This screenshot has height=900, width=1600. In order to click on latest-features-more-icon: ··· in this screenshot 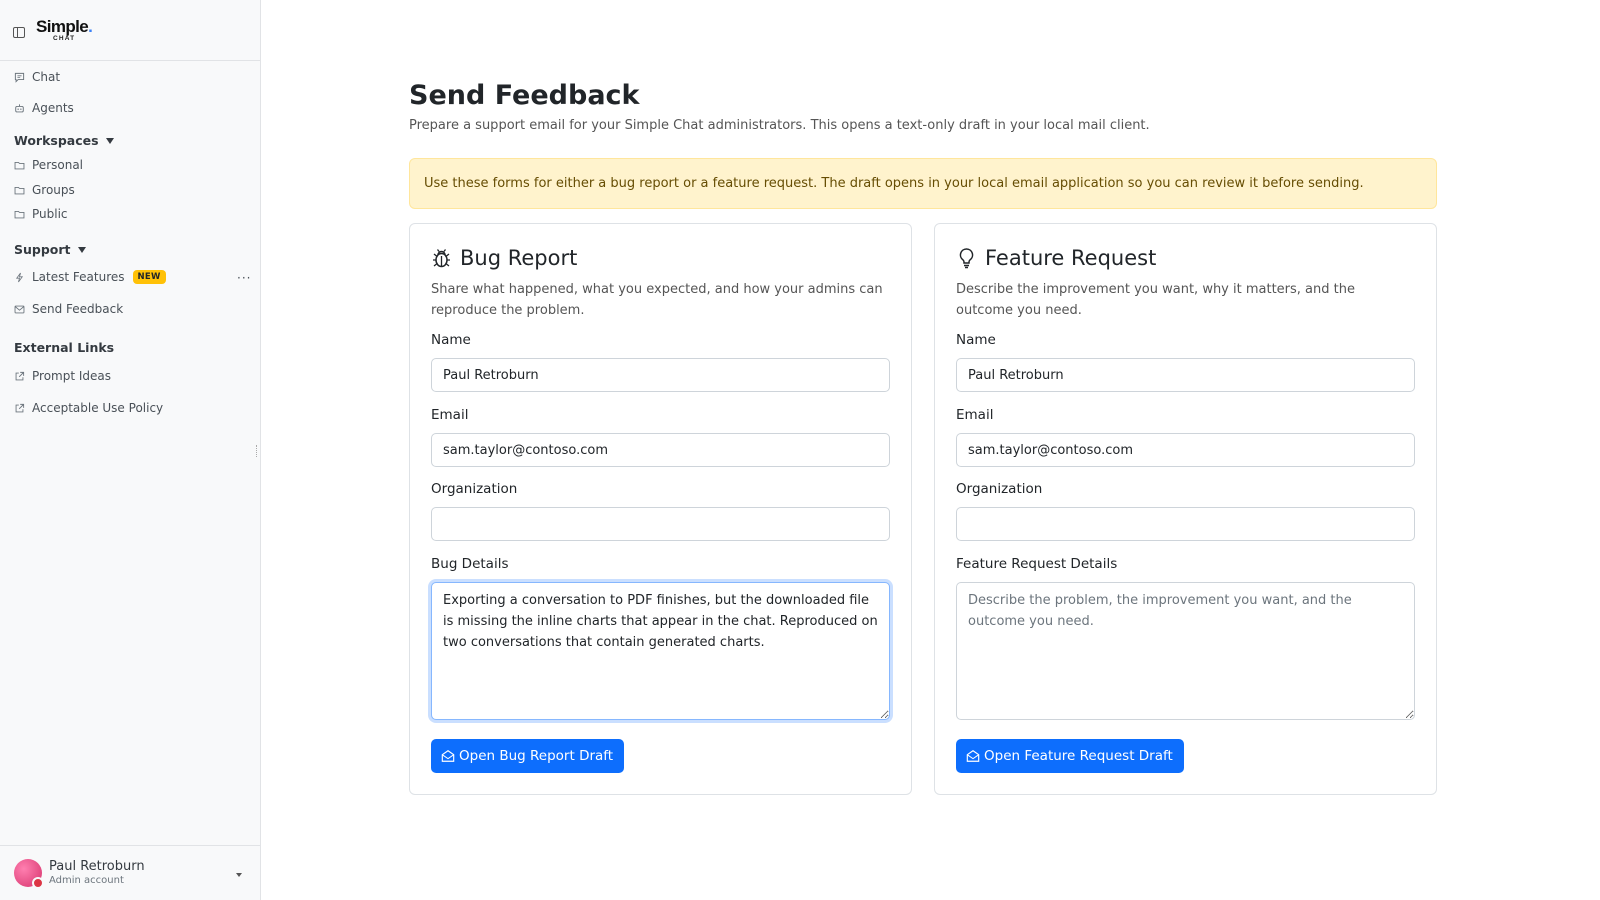, I will do `click(244, 278)`.